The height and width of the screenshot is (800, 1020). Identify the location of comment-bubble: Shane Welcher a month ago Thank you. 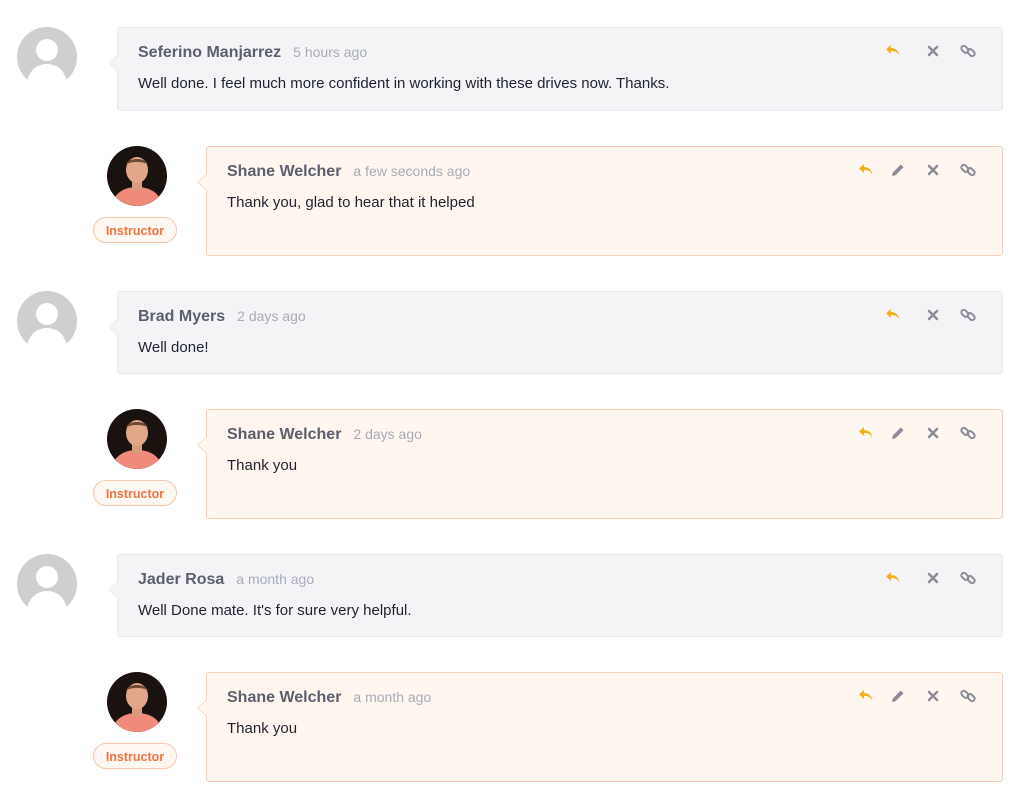
(600, 727).